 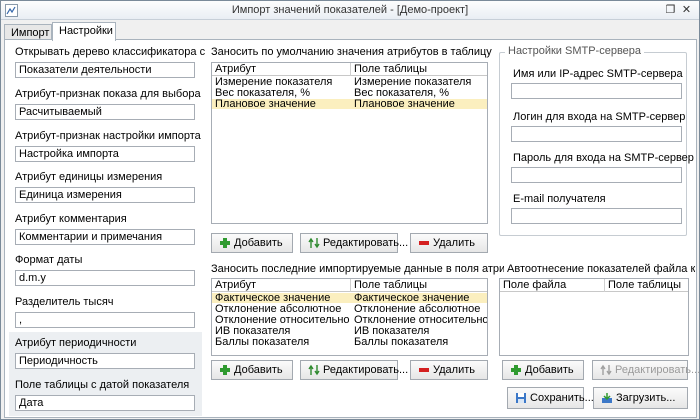 What do you see at coordinates (273, 298) in the screenshot?
I see `row-attribute: Фактическое значение` at bounding box center [273, 298].